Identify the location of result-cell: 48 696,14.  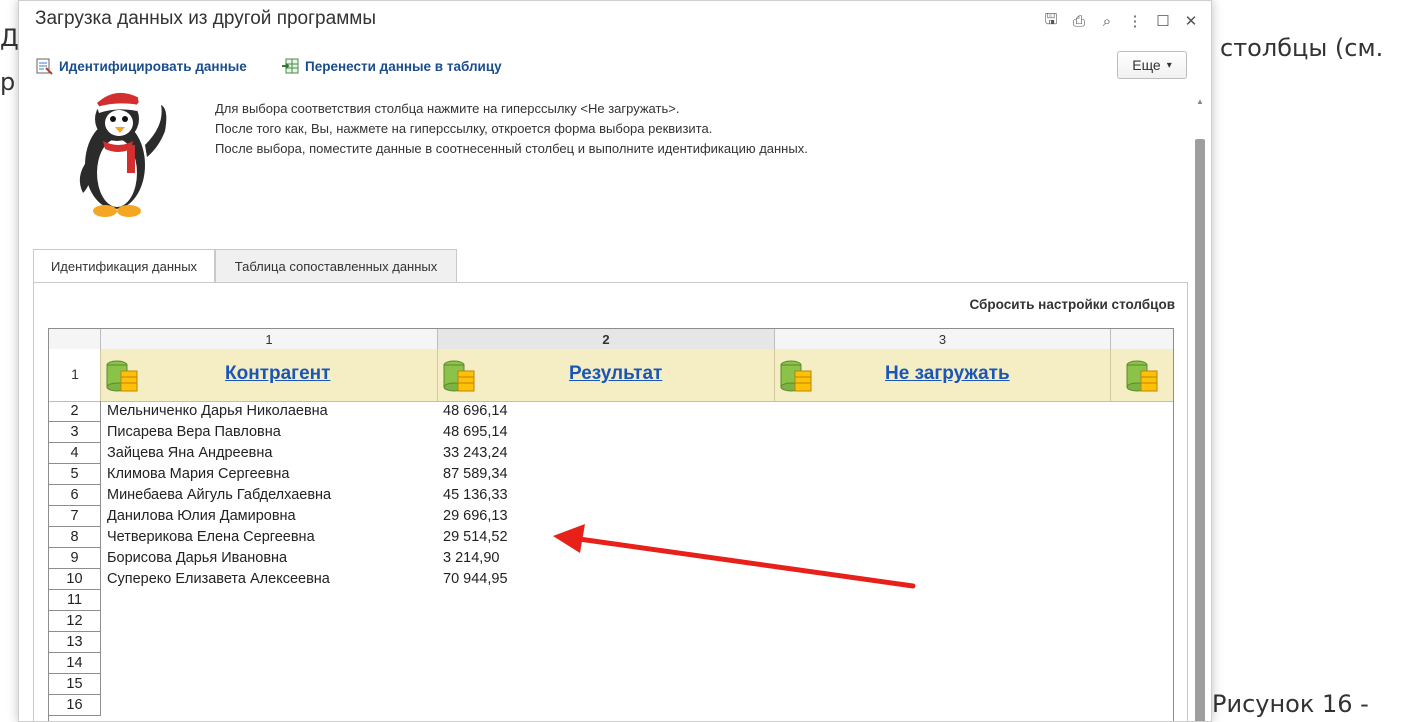
(475, 411).